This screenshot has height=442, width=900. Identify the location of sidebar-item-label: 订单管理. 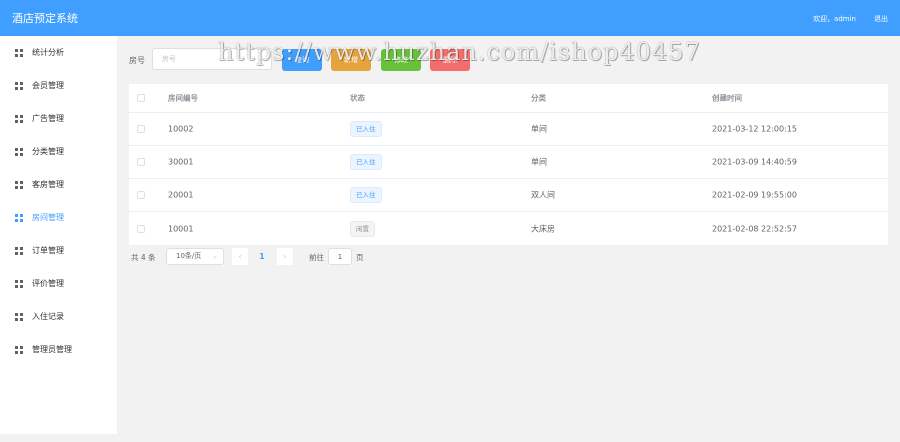
(48, 250).